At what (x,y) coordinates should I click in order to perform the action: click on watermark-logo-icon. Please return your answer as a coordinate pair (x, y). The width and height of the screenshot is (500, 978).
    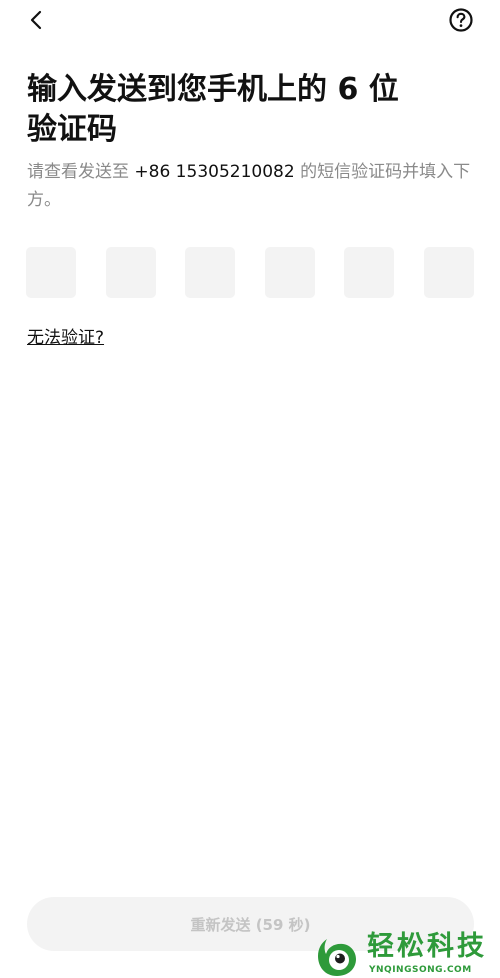
    Looking at the image, I should click on (337, 957).